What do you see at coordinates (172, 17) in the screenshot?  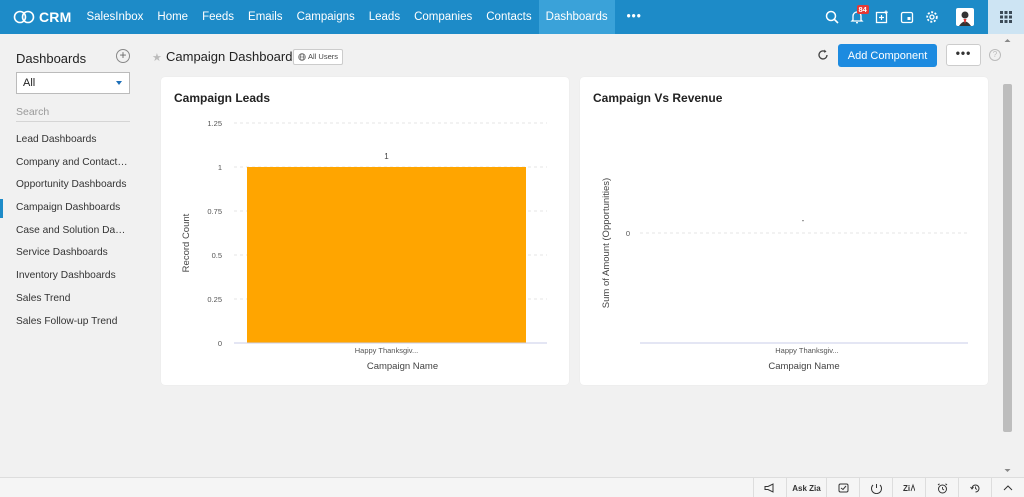 I see `nav-home: Home` at bounding box center [172, 17].